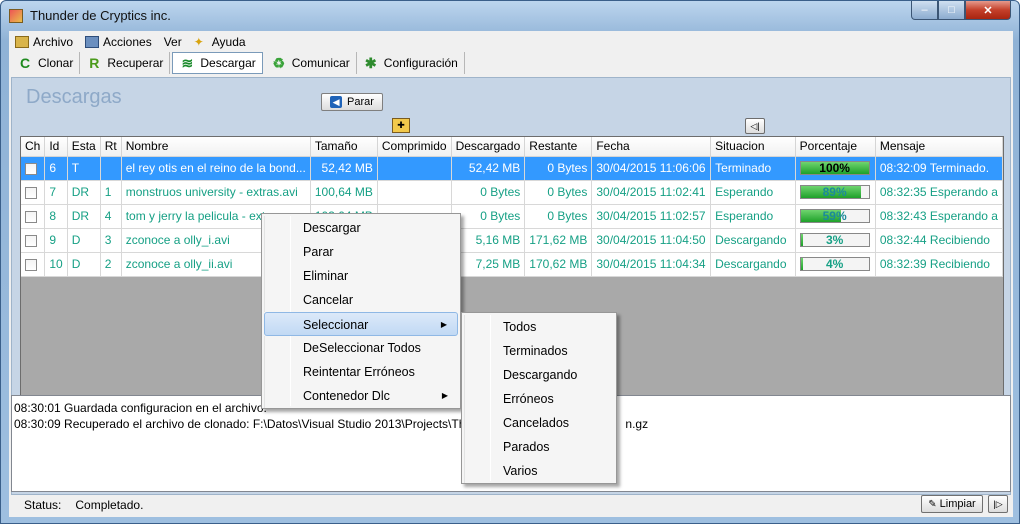 The image size is (1020, 524). Describe the element at coordinates (360, 102) in the screenshot. I see `parar-label: Parar` at that location.